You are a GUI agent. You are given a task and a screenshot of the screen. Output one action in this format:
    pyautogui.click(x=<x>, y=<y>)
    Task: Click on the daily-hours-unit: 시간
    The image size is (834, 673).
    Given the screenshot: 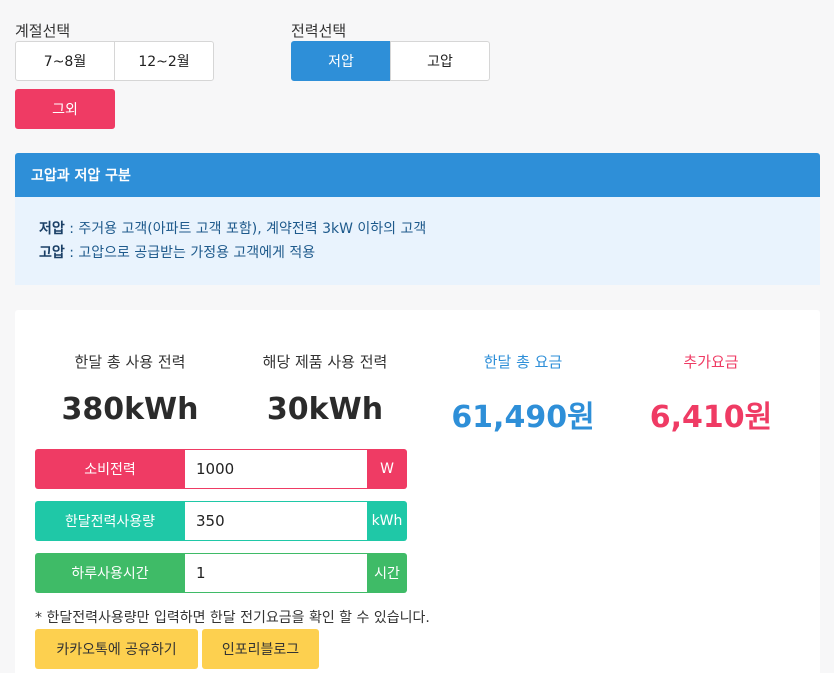 What is the action you would take?
    pyautogui.click(x=387, y=573)
    